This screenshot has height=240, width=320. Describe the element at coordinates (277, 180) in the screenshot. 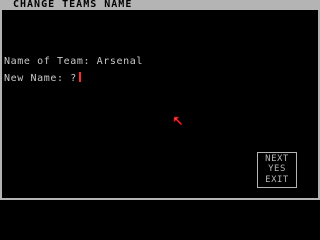

I see `exit-button: EXIT` at that location.